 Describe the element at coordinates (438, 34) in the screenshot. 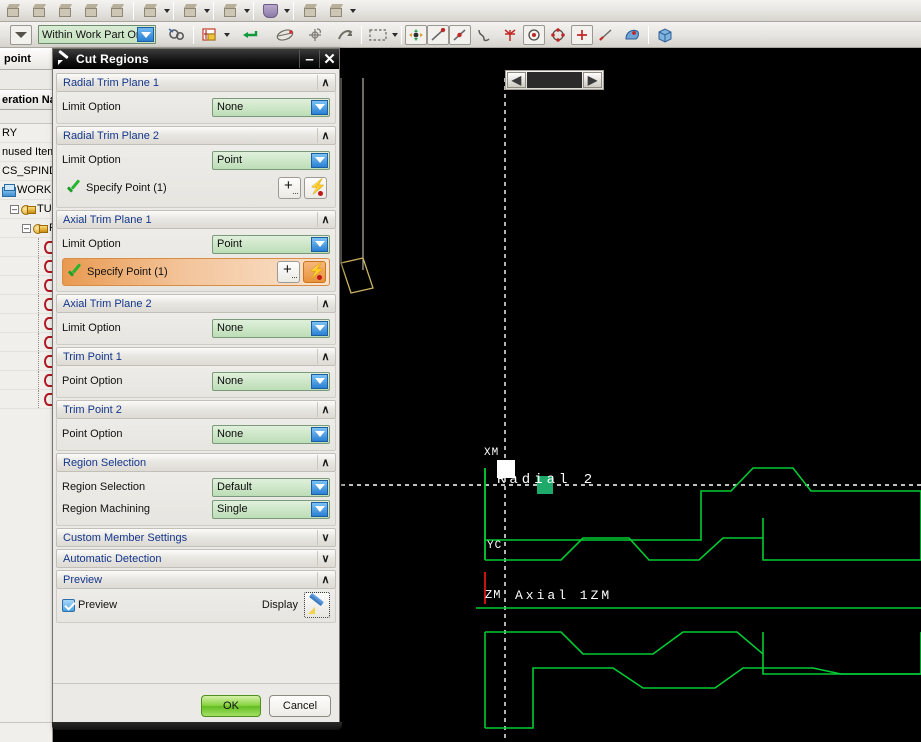

I see `end-point-icon` at that location.